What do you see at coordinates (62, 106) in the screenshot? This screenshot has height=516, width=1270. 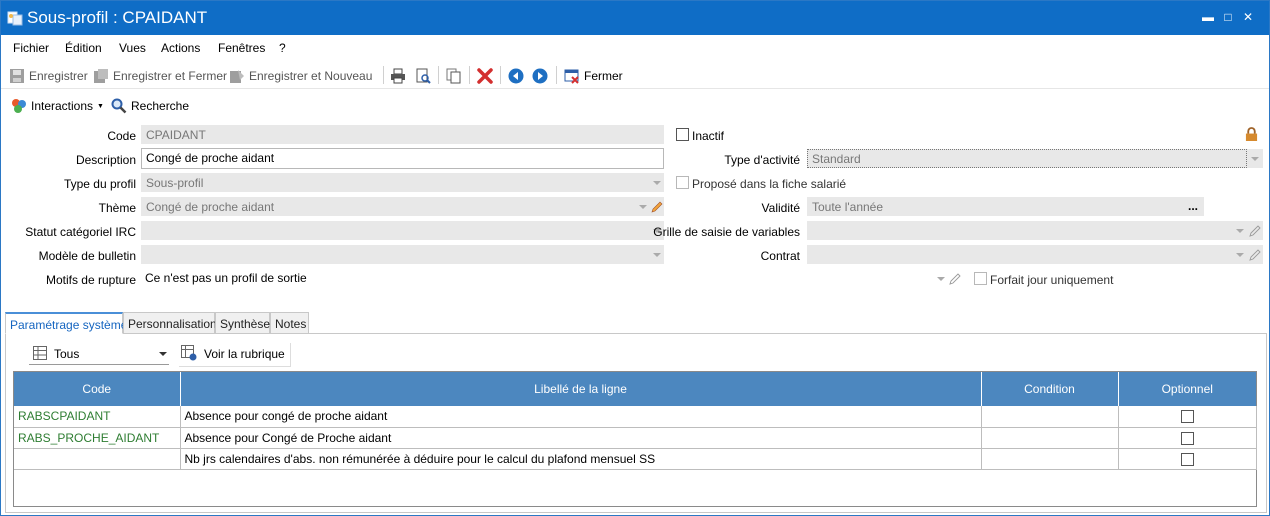 I see `interactions-label: Interactions` at bounding box center [62, 106].